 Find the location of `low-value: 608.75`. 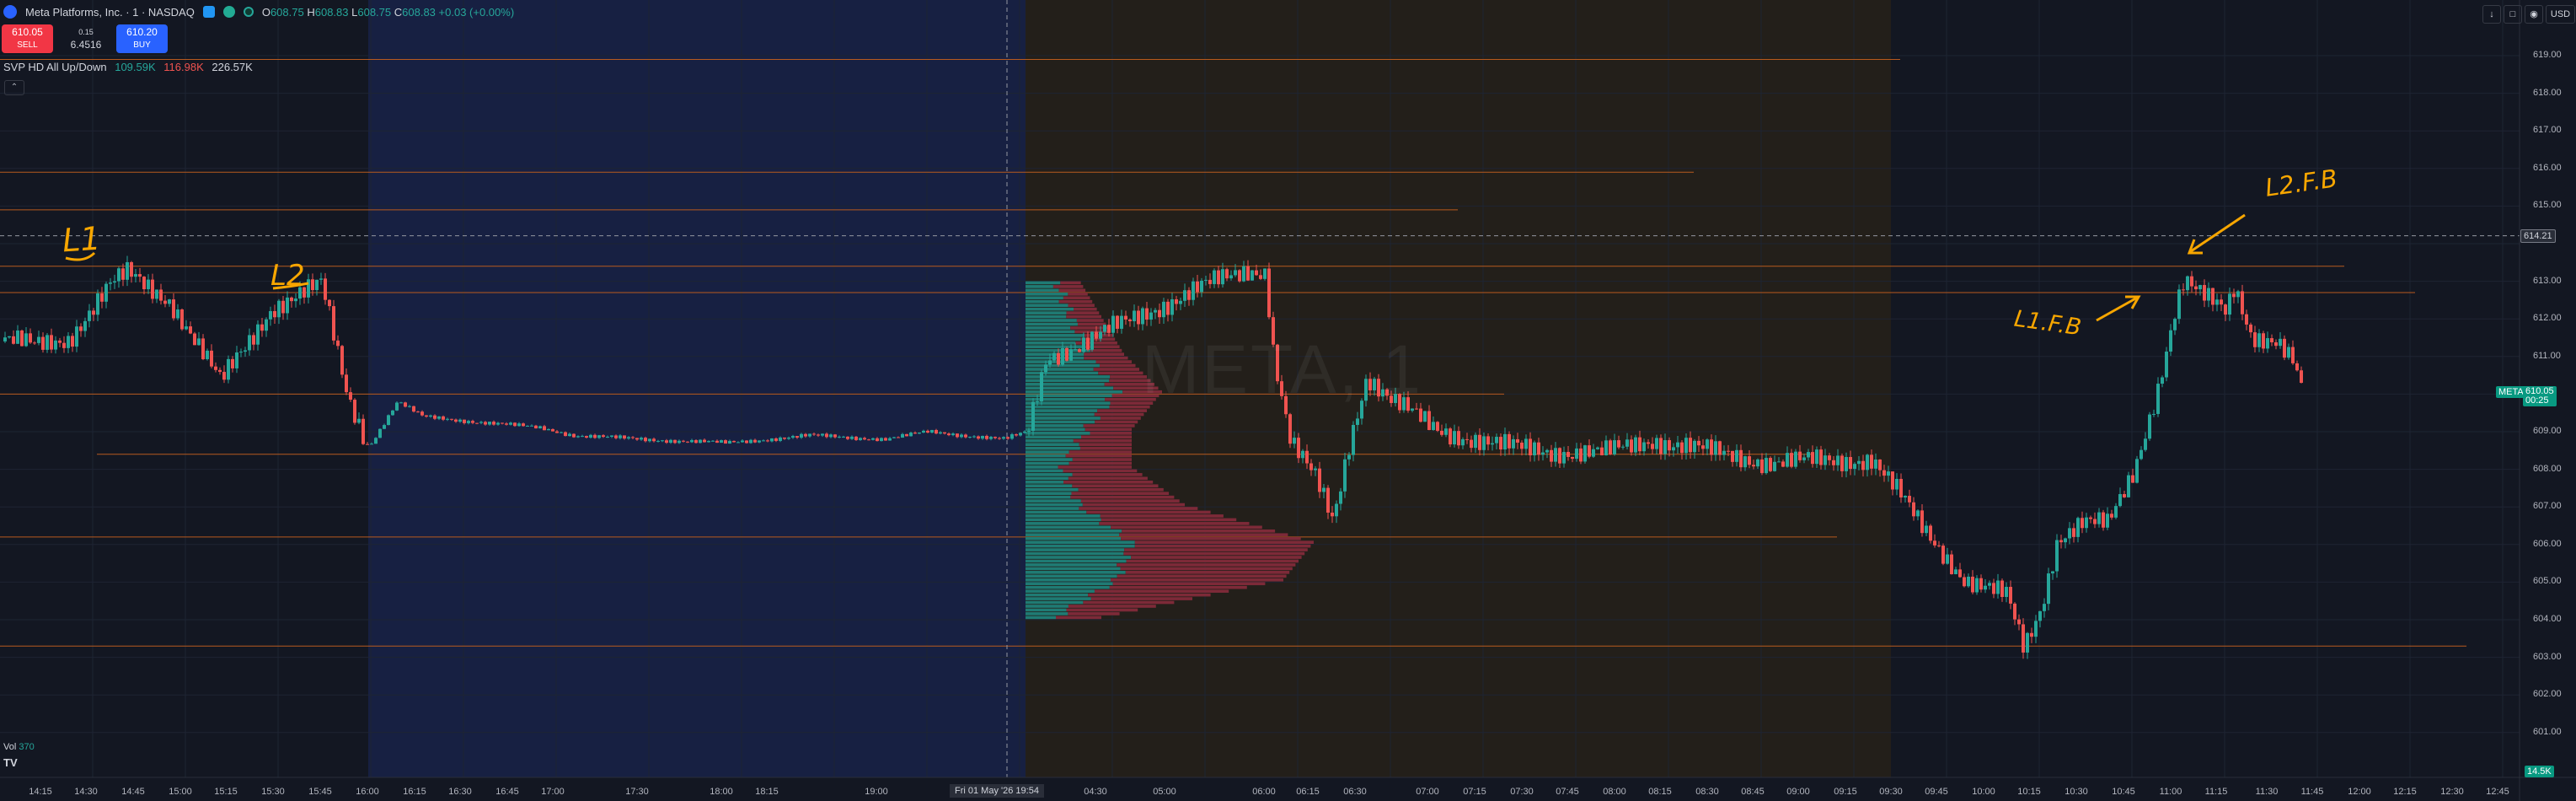

low-value: 608.75 is located at coordinates (375, 12).